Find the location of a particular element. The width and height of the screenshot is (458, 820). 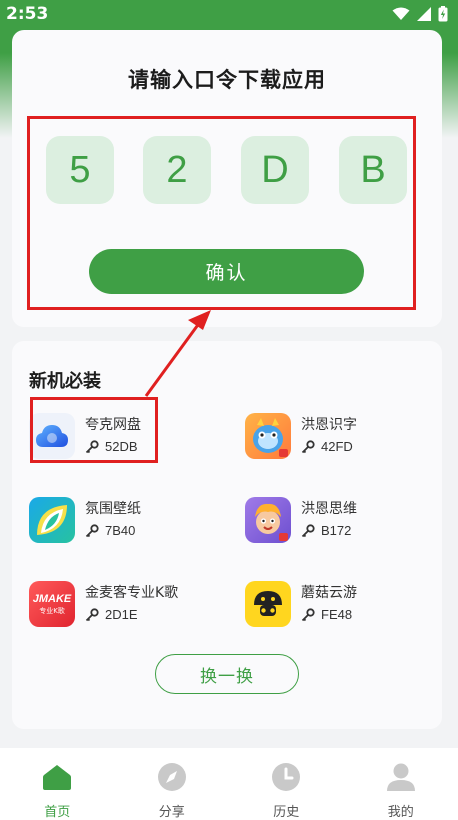

hongen-literacy-icon is located at coordinates (268, 436).